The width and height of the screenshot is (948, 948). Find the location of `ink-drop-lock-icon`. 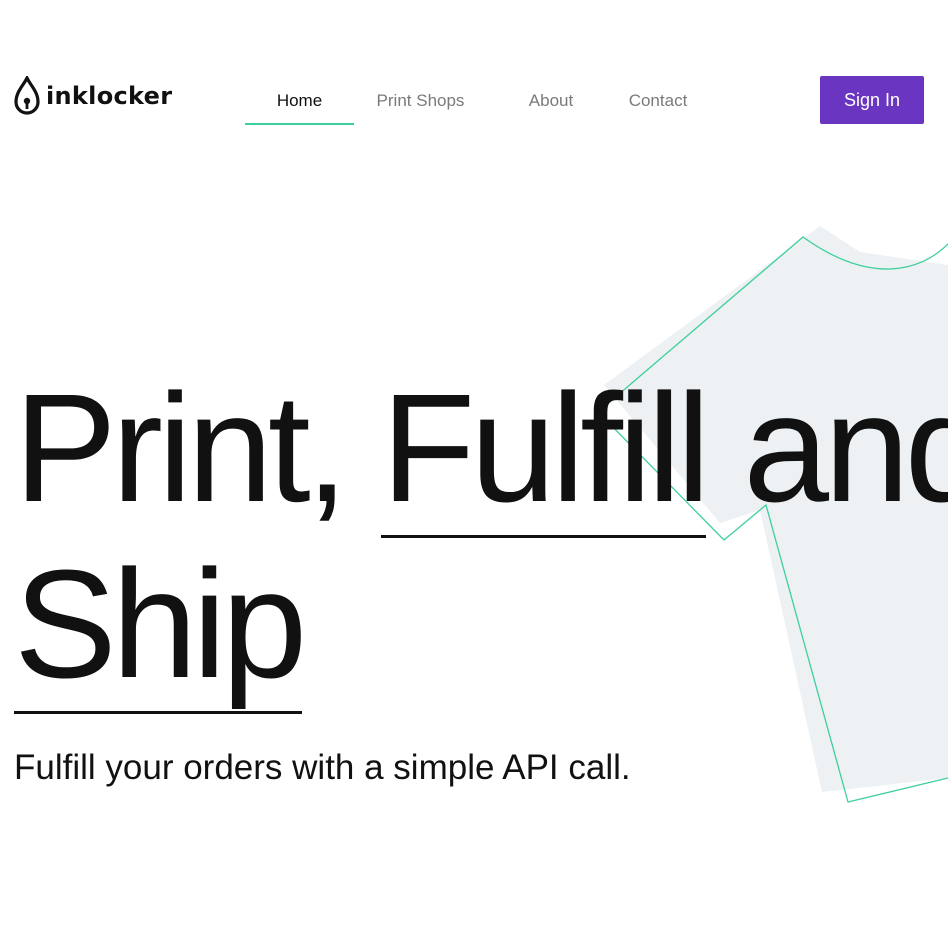

ink-drop-lock-icon is located at coordinates (27, 95).